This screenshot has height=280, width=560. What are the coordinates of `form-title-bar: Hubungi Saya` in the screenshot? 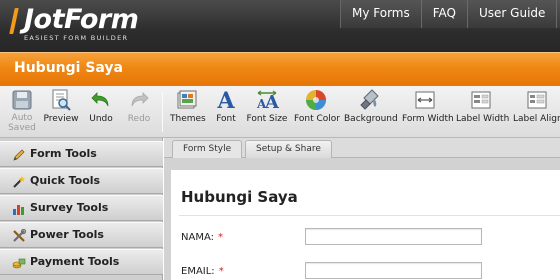 It's located at (280, 69).